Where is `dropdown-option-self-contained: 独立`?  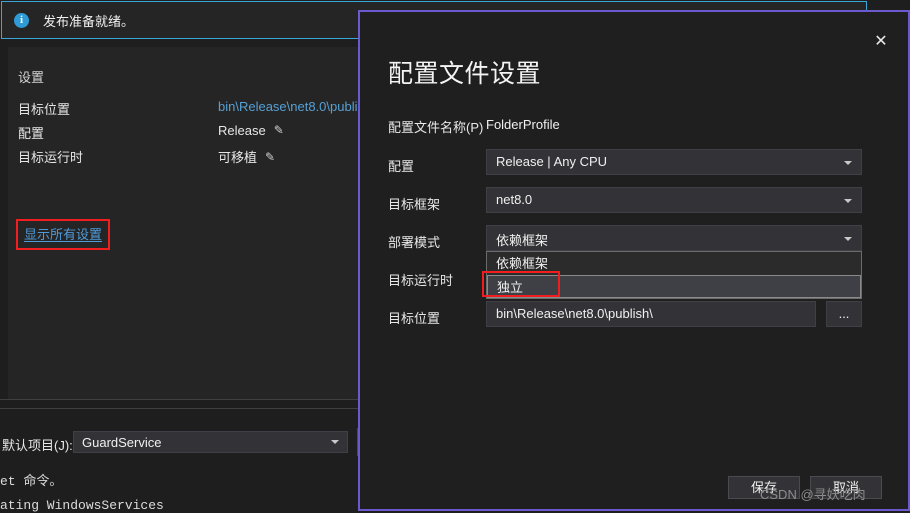 dropdown-option-self-contained: 独立 is located at coordinates (674, 286).